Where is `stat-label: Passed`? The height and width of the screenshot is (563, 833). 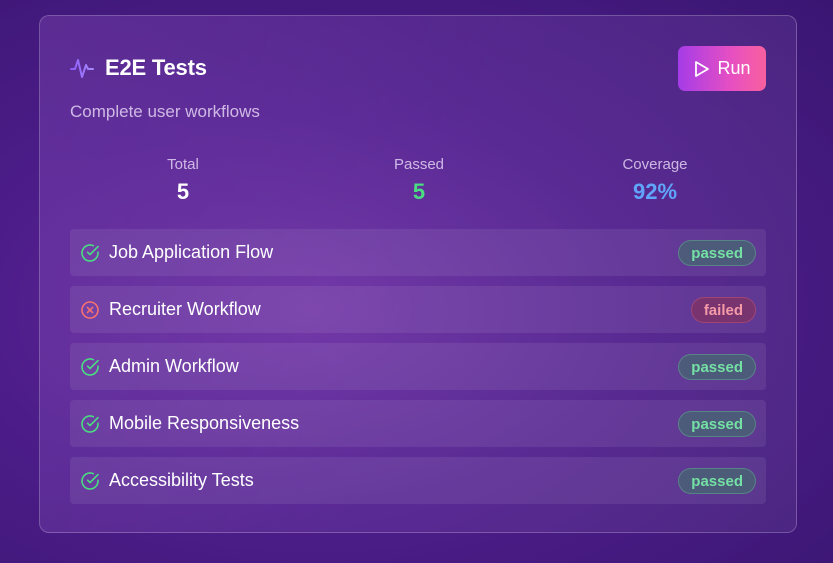 stat-label: Passed is located at coordinates (419, 164).